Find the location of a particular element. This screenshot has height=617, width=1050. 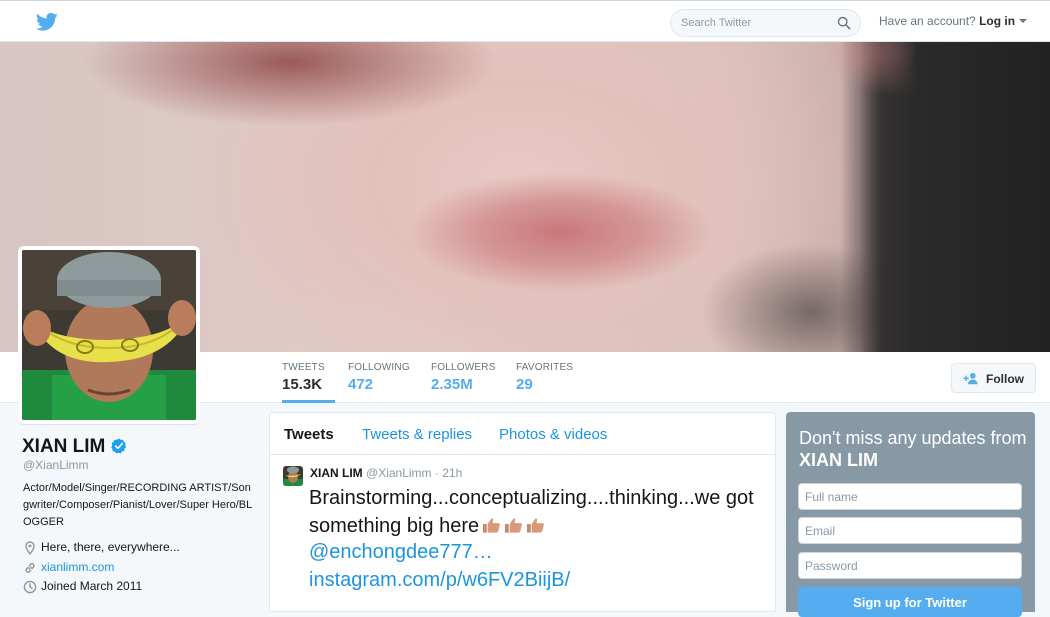

follow-button: Follow is located at coordinates (993, 378).